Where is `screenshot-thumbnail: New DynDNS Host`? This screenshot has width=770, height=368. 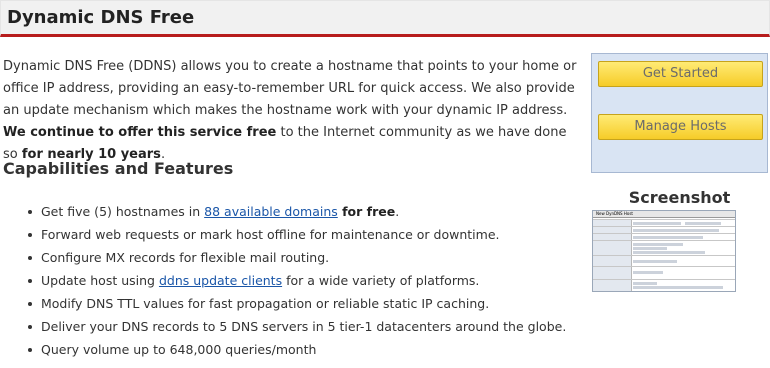 screenshot-thumbnail: New DynDNS Host is located at coordinates (664, 251).